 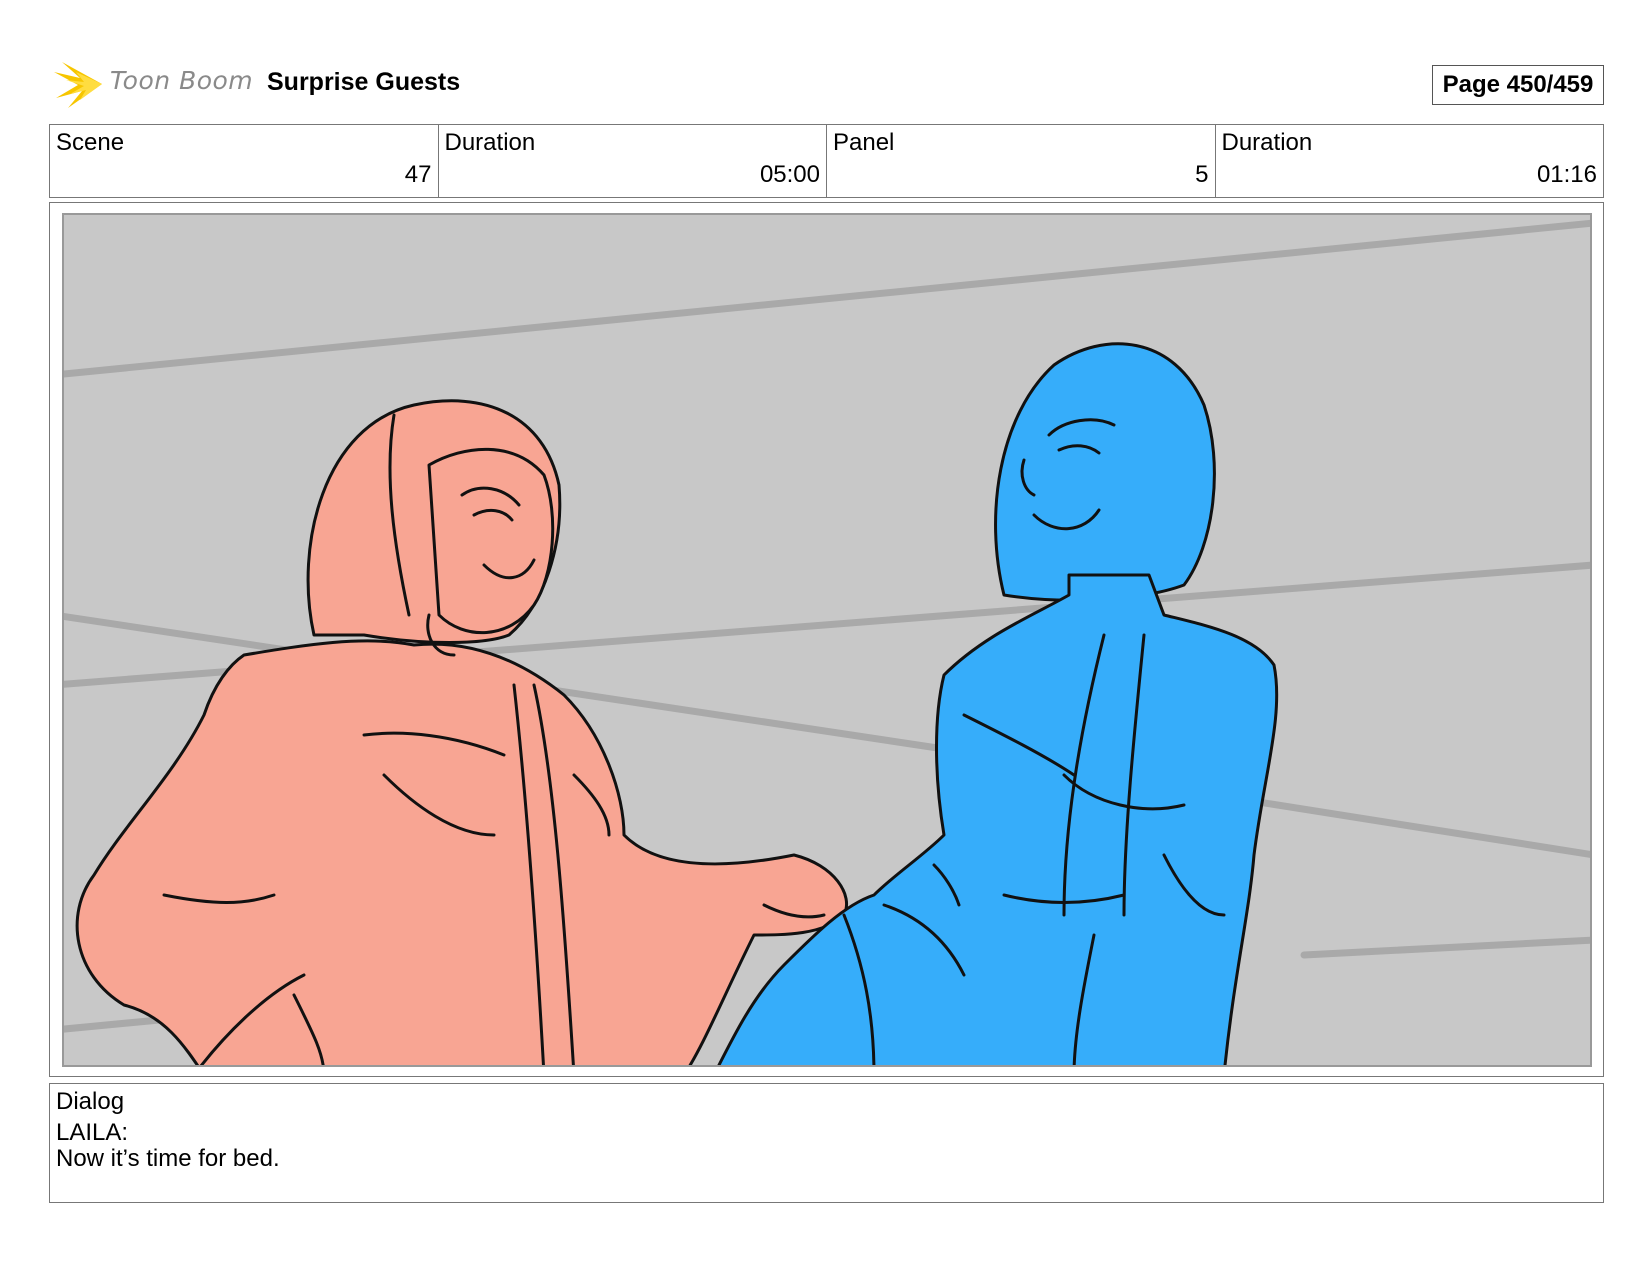 I want to click on dialog-box: Dialog LAILA: Now it’s time for bed., so click(x=826, y=1143).